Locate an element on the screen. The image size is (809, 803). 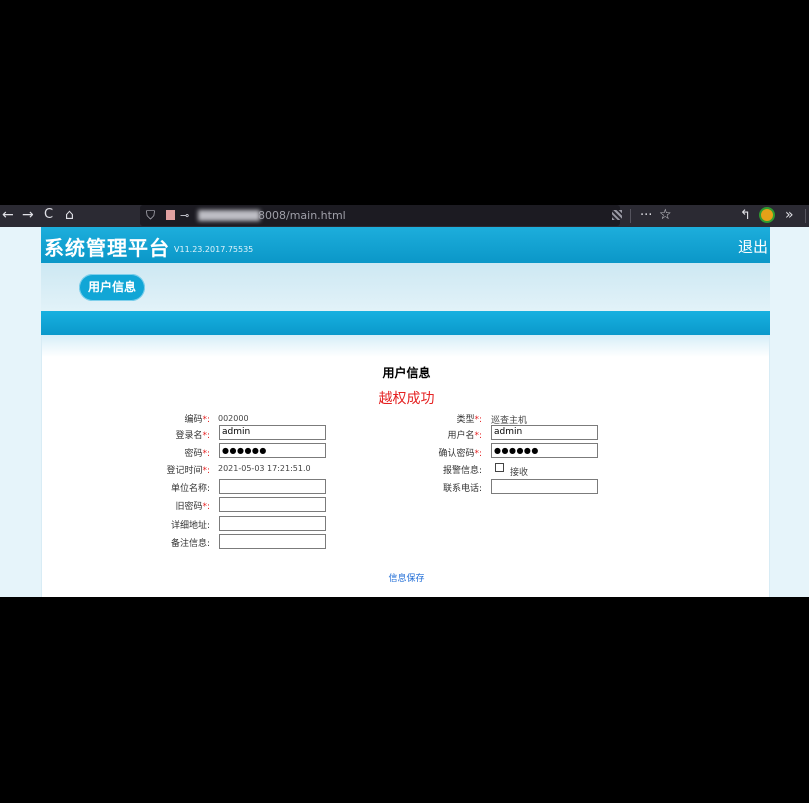
redacted-host is located at coordinates (229, 215).